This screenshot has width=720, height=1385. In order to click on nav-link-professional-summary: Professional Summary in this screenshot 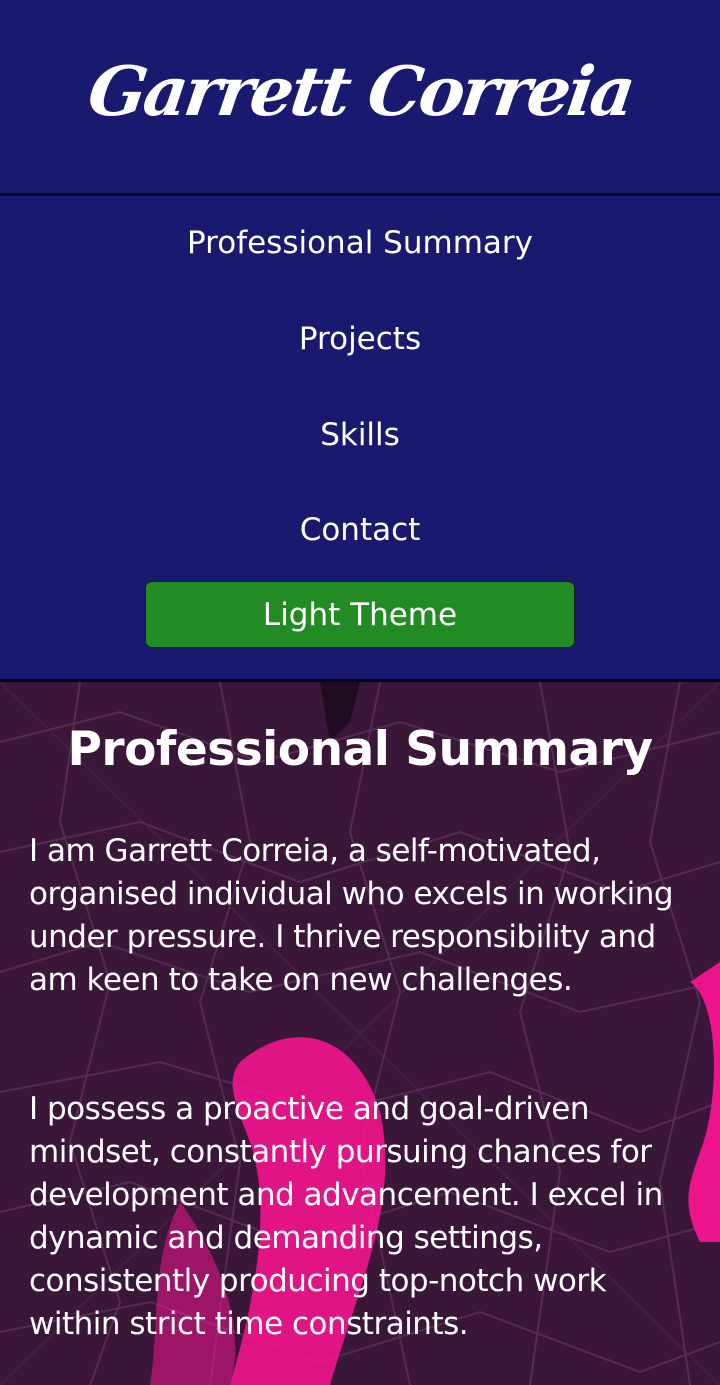, I will do `click(360, 243)`.